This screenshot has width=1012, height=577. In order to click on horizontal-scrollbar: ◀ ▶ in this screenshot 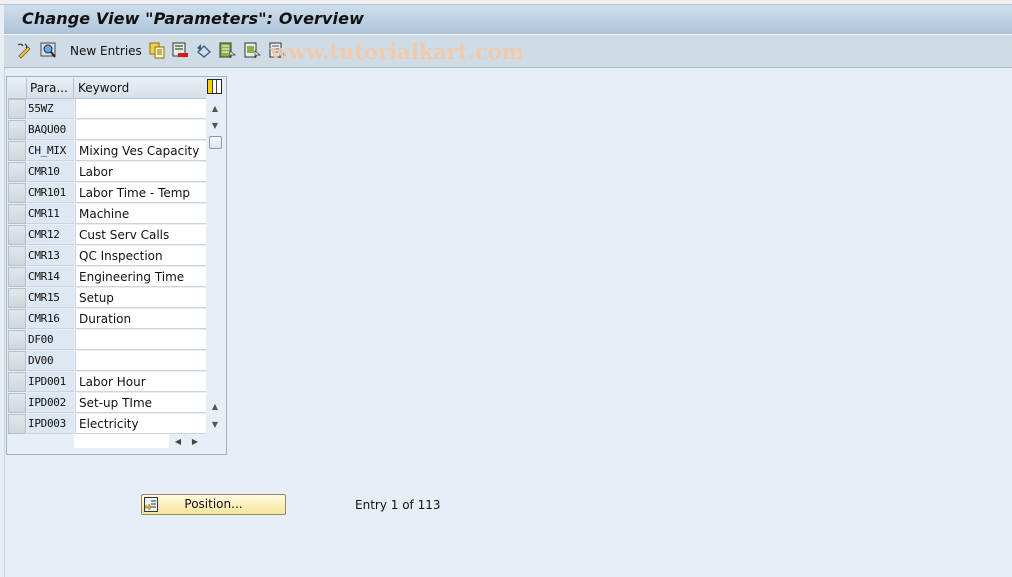, I will do `click(139, 442)`.